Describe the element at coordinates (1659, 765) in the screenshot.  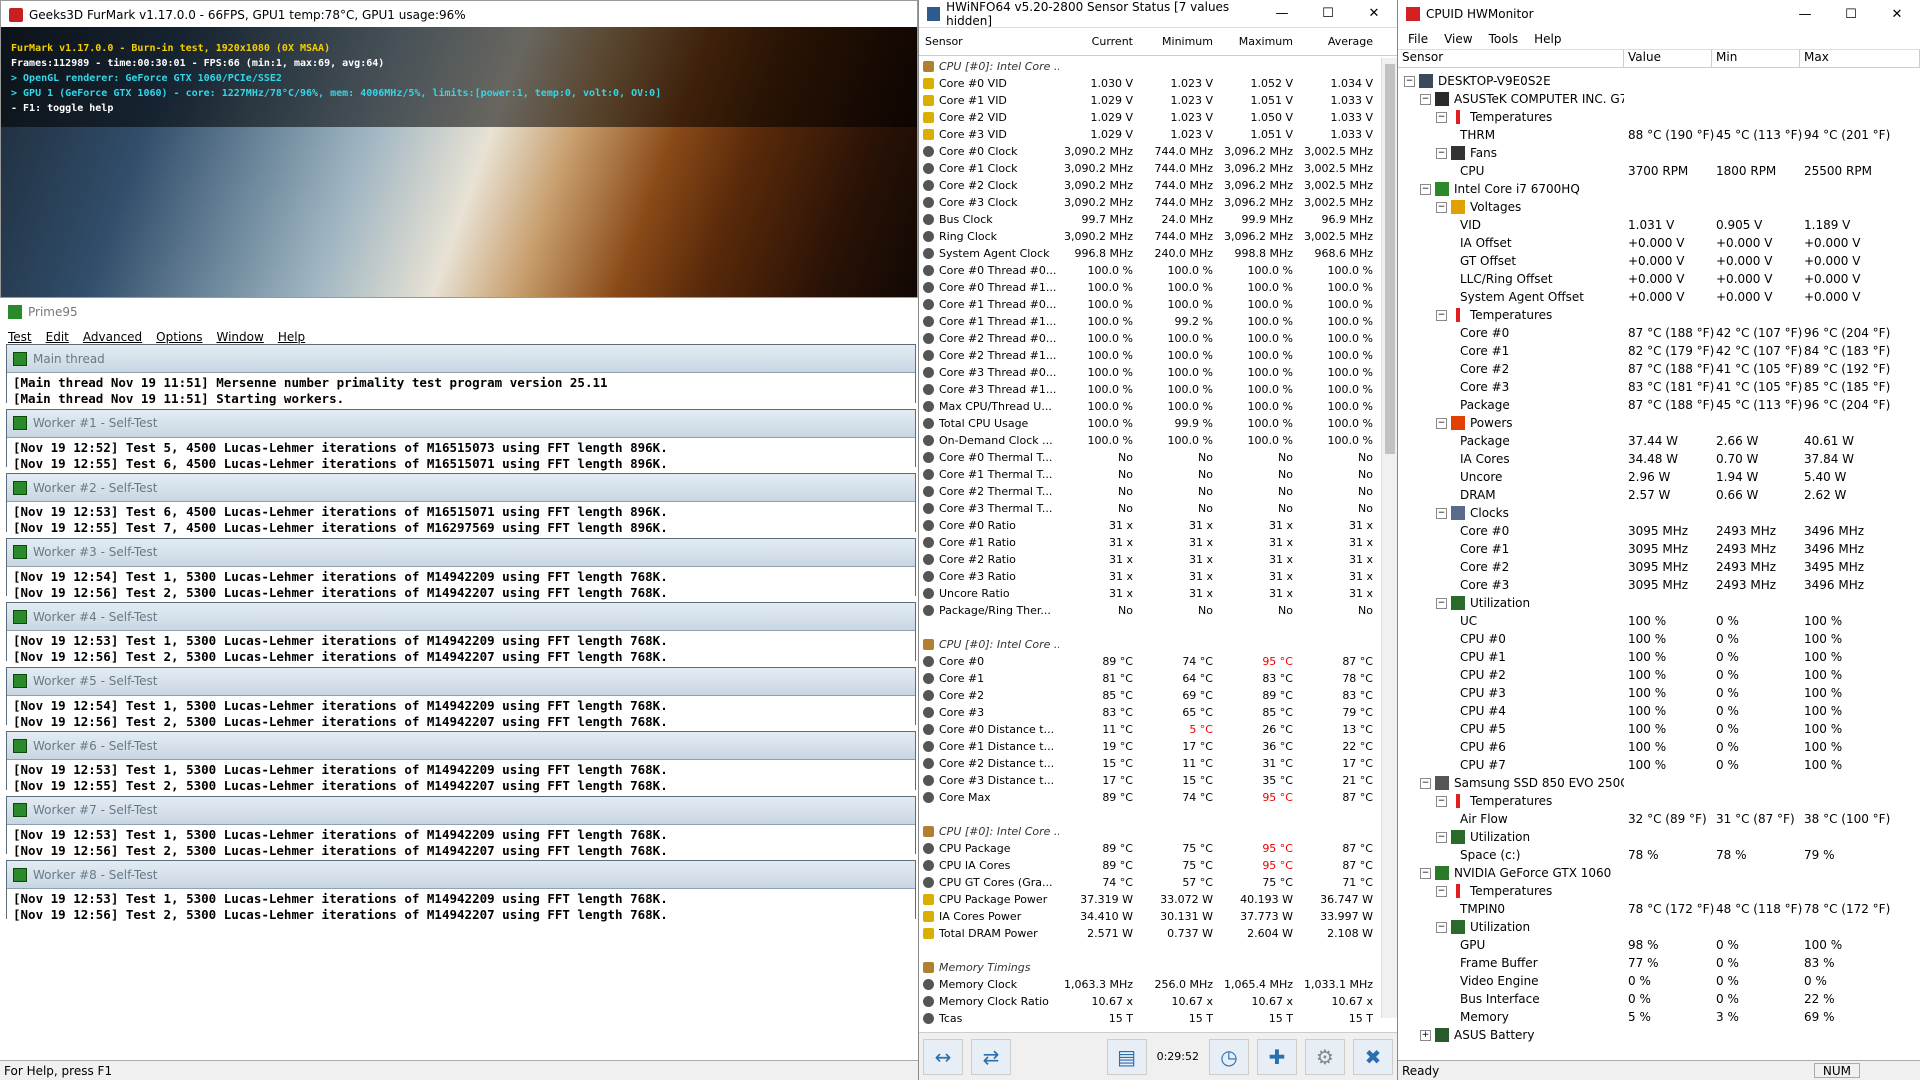
I see `sensor-reading-row: CPU #7 100 % 0 % 100 %` at that location.